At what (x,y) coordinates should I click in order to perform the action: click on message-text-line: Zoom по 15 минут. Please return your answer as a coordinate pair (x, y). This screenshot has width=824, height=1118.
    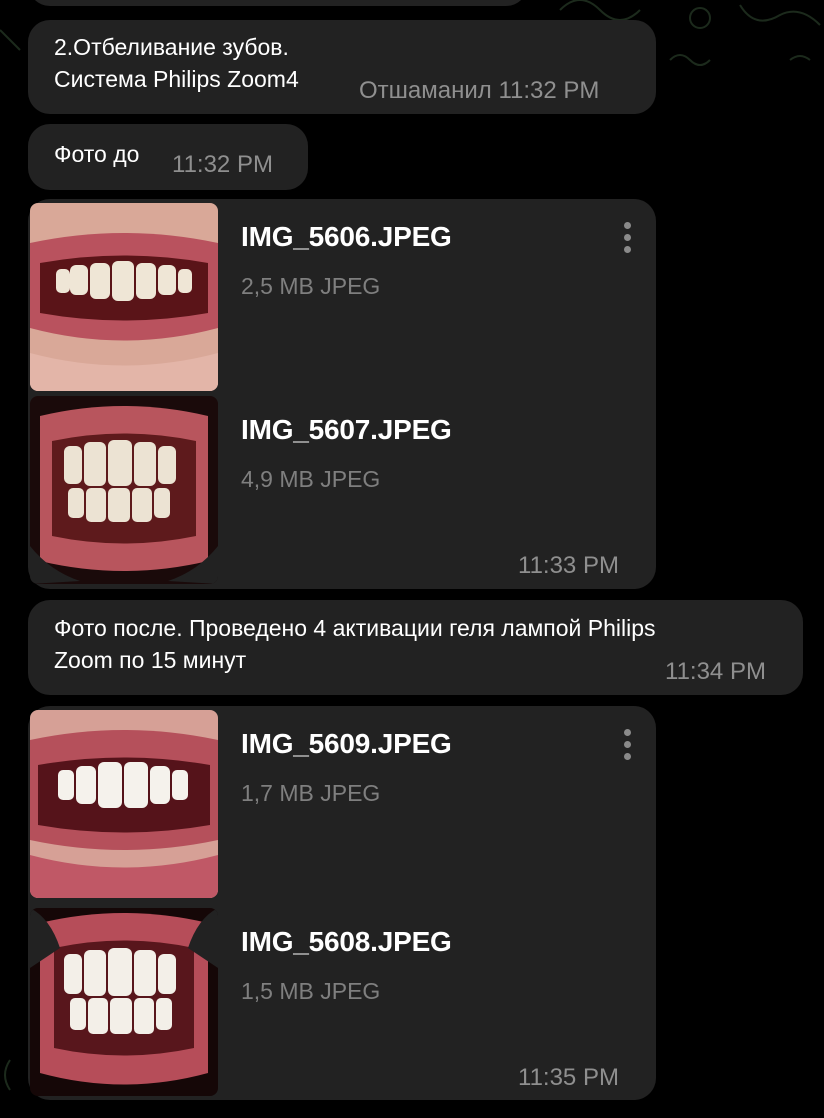
    Looking at the image, I should click on (150, 660).